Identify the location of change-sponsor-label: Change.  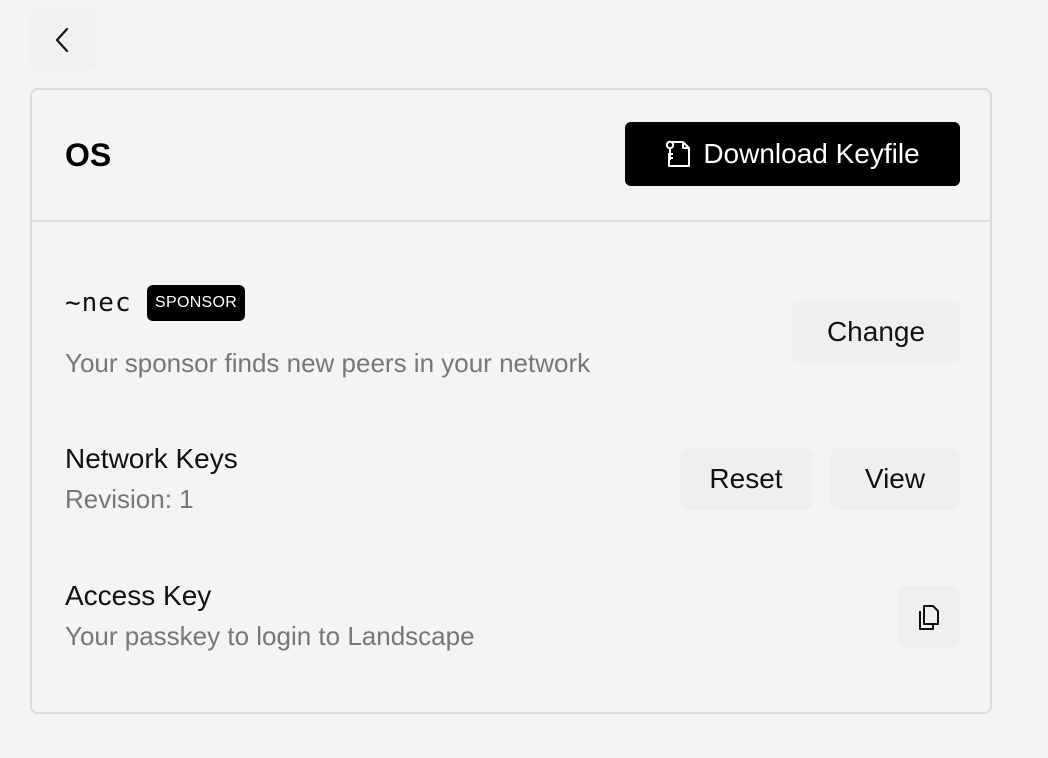
(876, 331).